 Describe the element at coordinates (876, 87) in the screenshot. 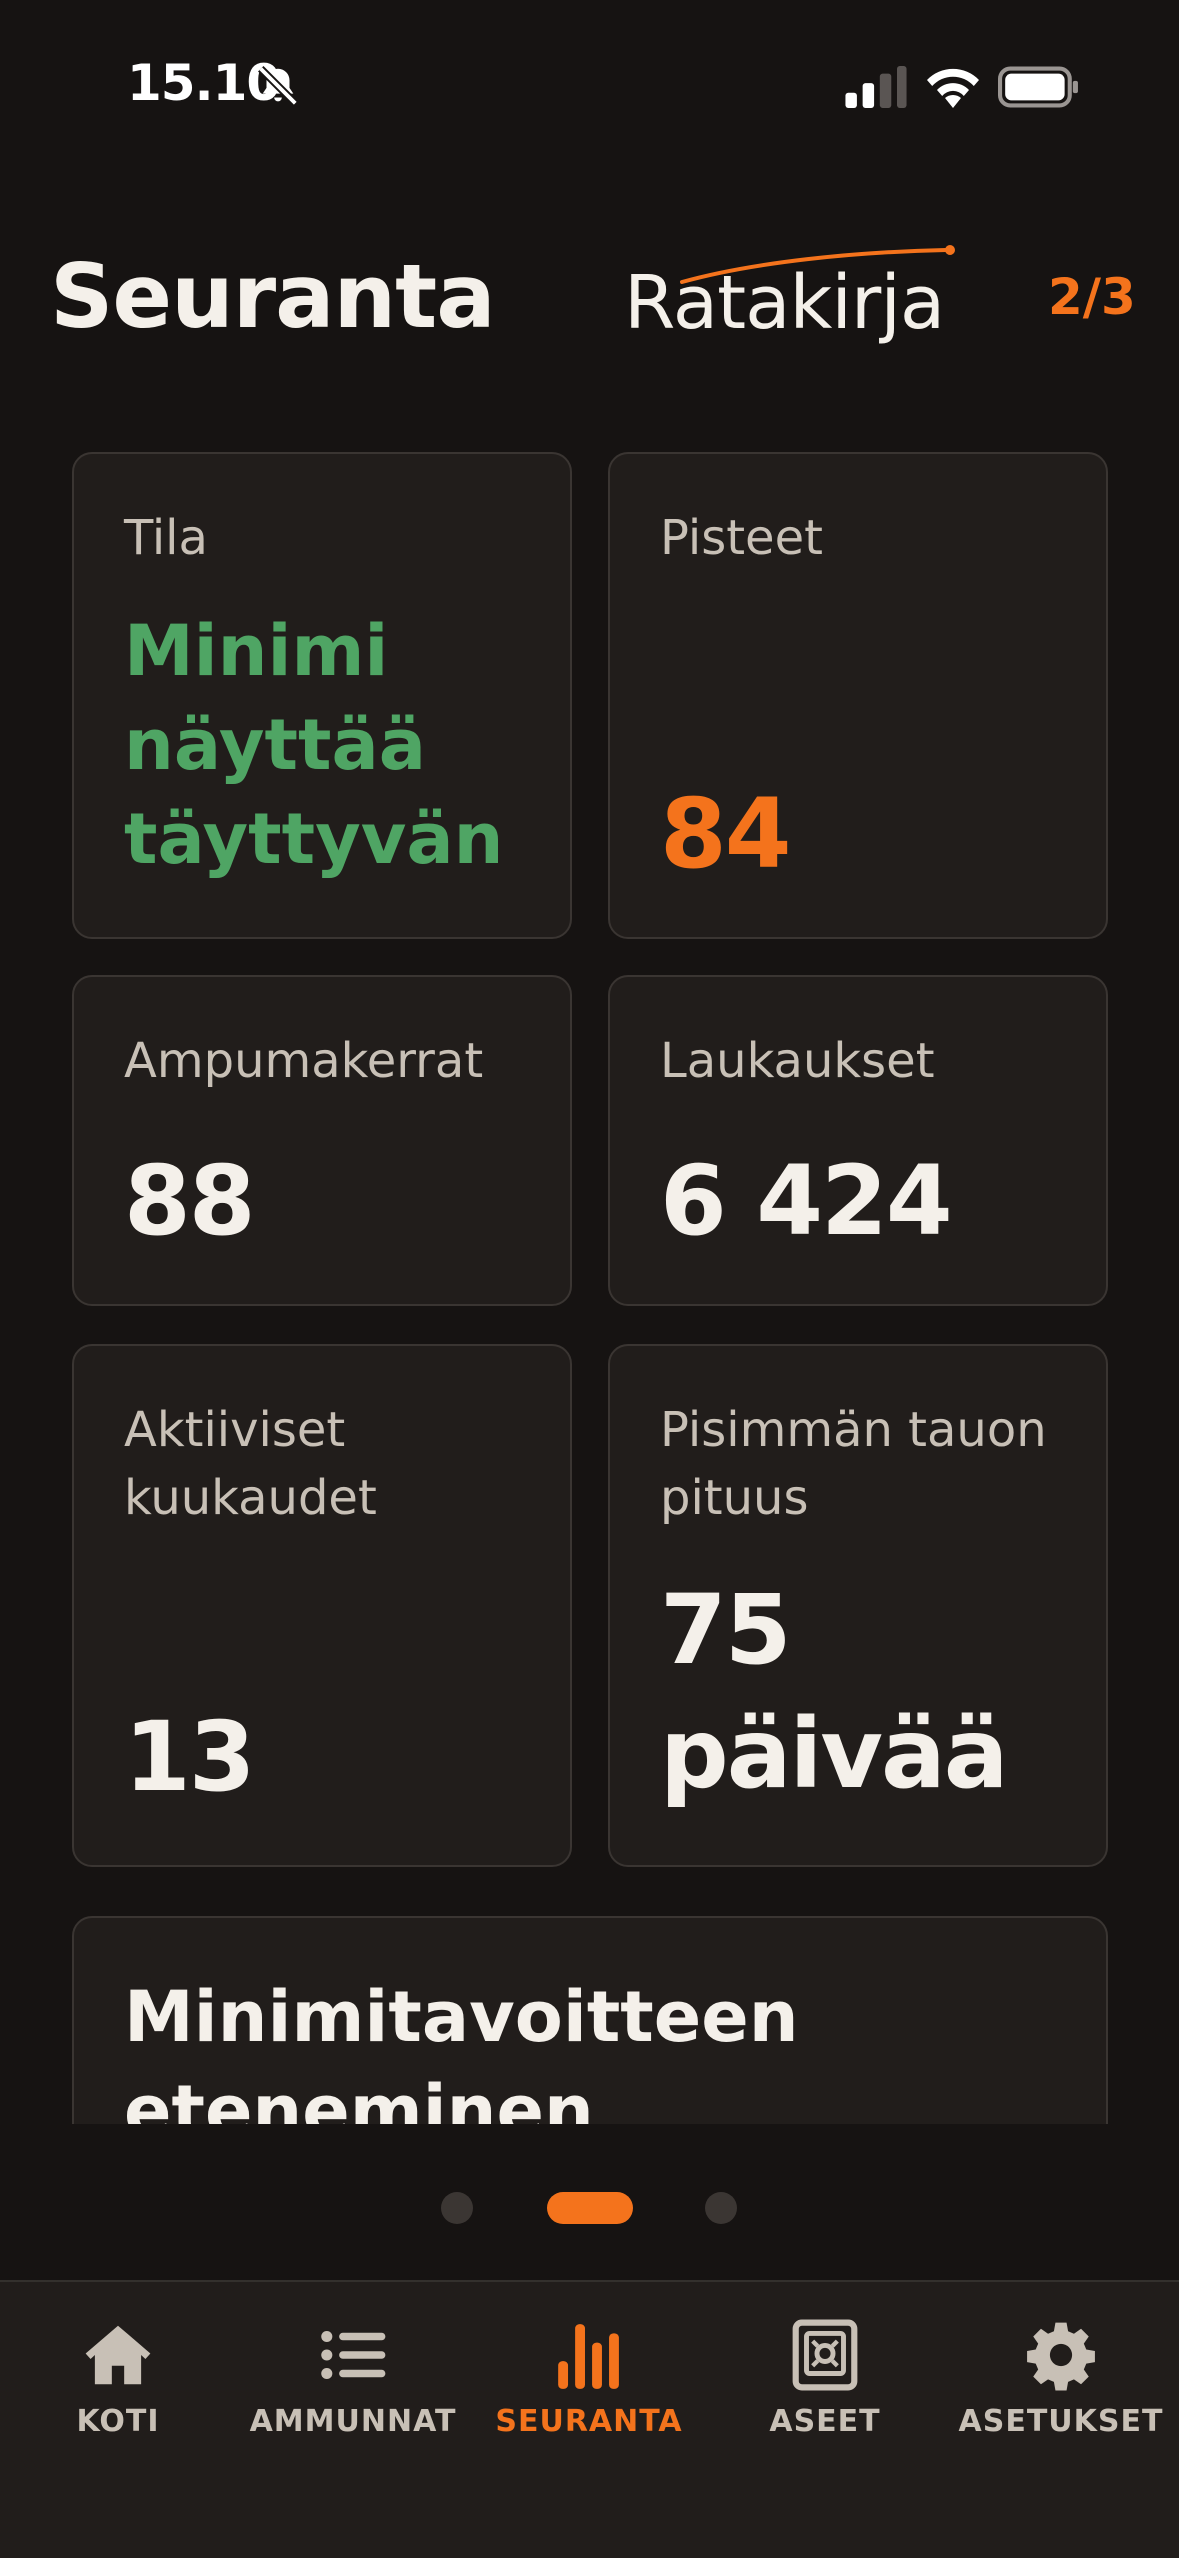

I see `signal-icon` at that location.